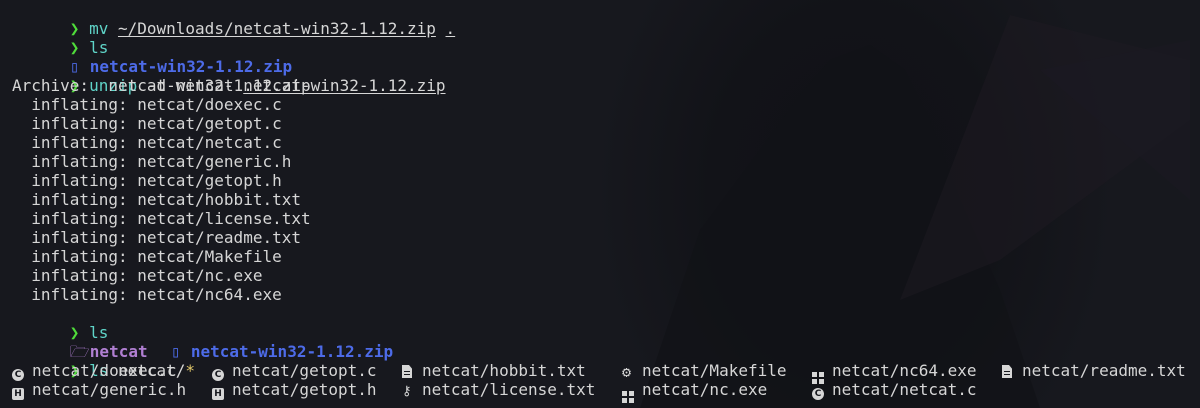  What do you see at coordinates (147, 294) in the screenshot?
I see `inflating-line: inflating: netcat/nc64.exe` at bounding box center [147, 294].